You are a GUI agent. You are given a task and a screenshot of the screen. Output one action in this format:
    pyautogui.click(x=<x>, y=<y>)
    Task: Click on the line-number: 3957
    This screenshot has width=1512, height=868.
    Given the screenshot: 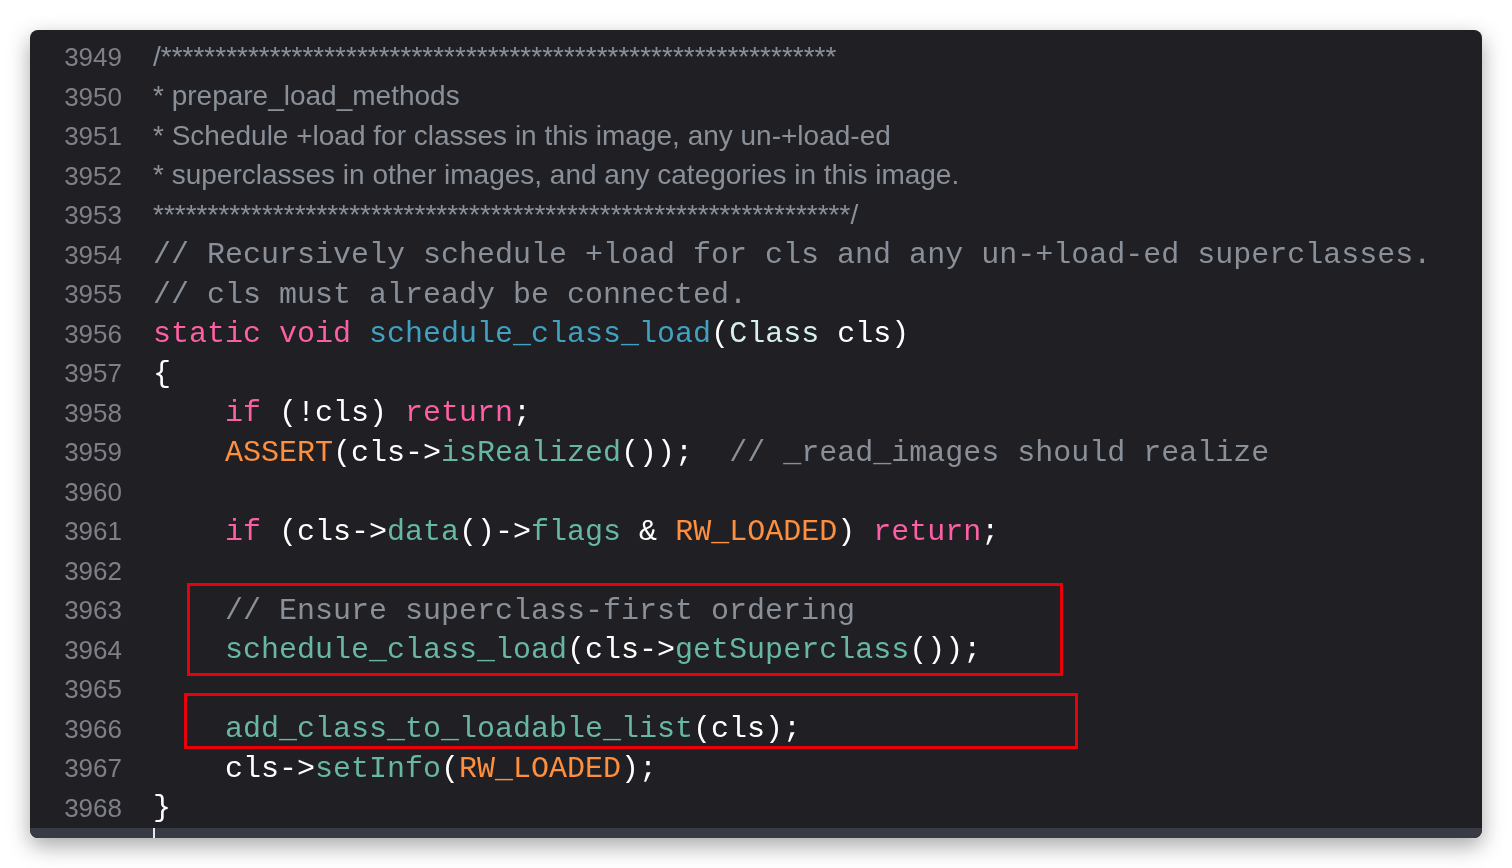 What is the action you would take?
    pyautogui.click(x=92, y=374)
    